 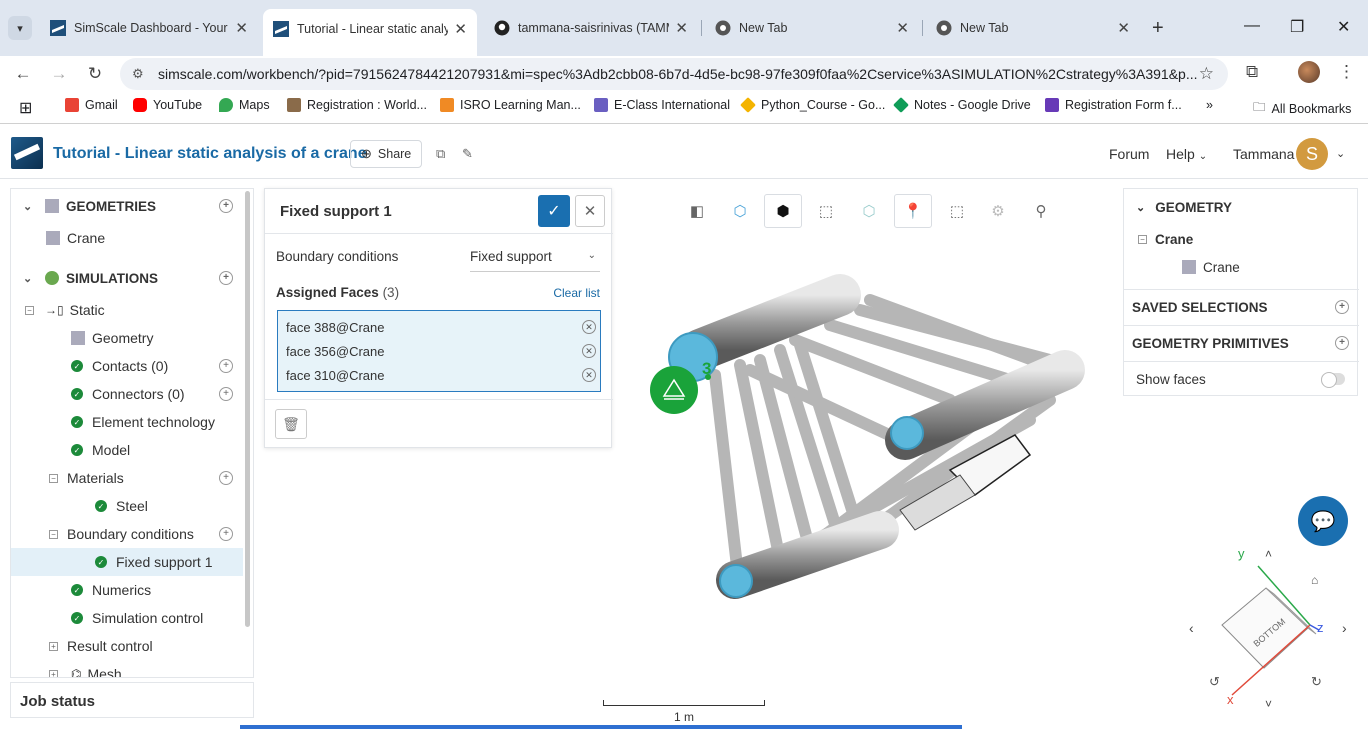 What do you see at coordinates (127, 590) in the screenshot?
I see `tree-item-numerics: ✓ Numerics` at bounding box center [127, 590].